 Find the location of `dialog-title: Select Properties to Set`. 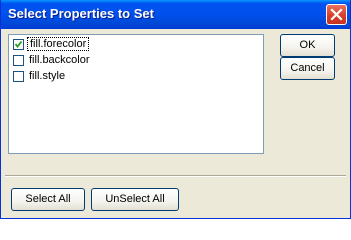

dialog-title: Select Properties to Set is located at coordinates (81, 13).